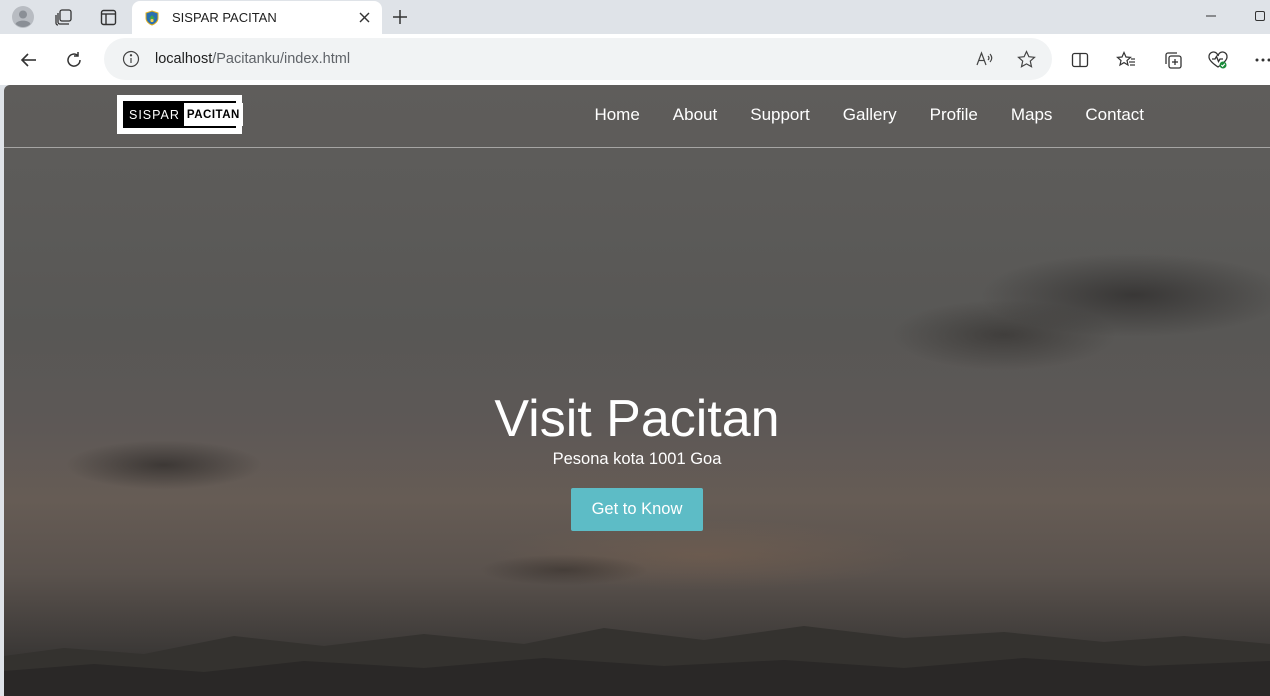 This screenshot has height=696, width=1270. Describe the element at coordinates (364, 18) in the screenshot. I see `close-icon` at that location.